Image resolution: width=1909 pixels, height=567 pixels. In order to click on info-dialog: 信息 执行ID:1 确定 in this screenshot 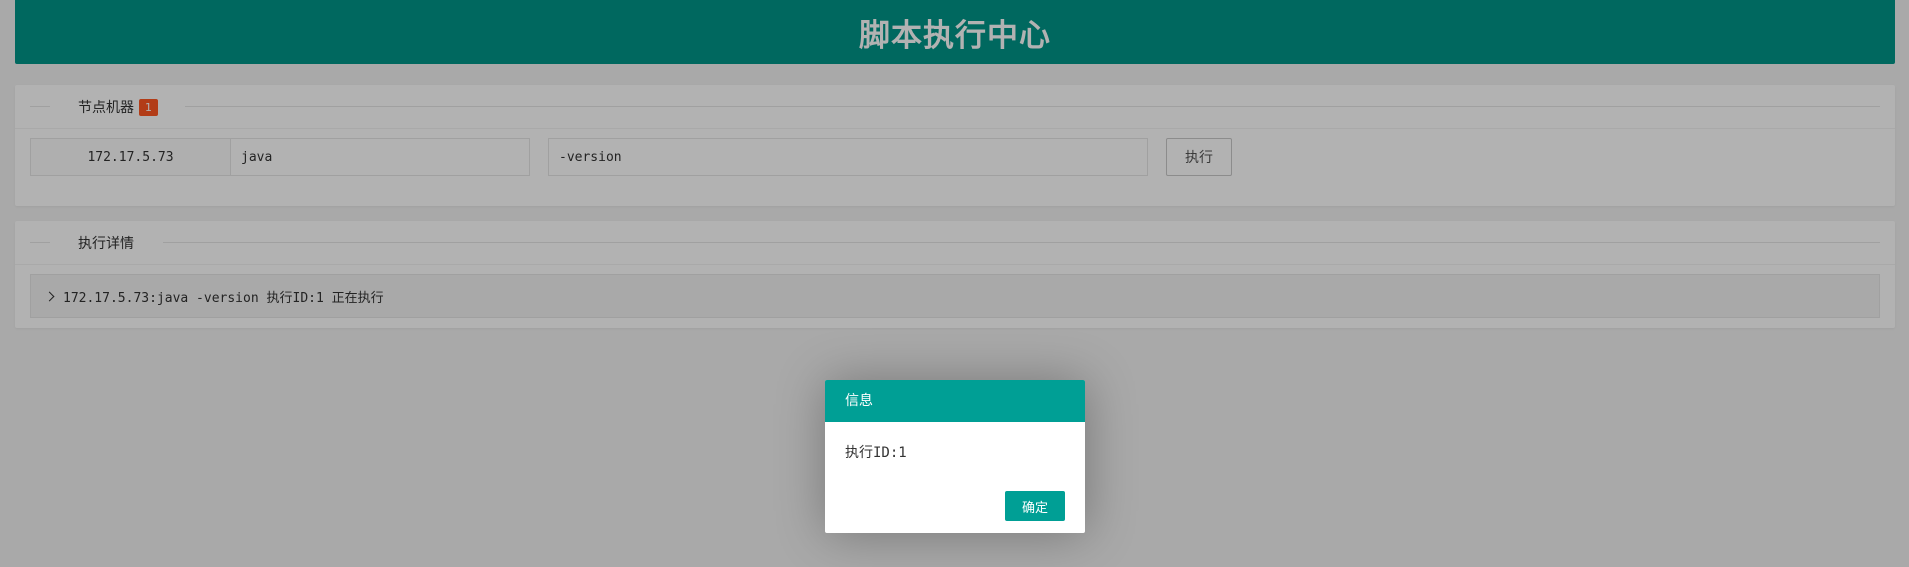, I will do `click(955, 456)`.